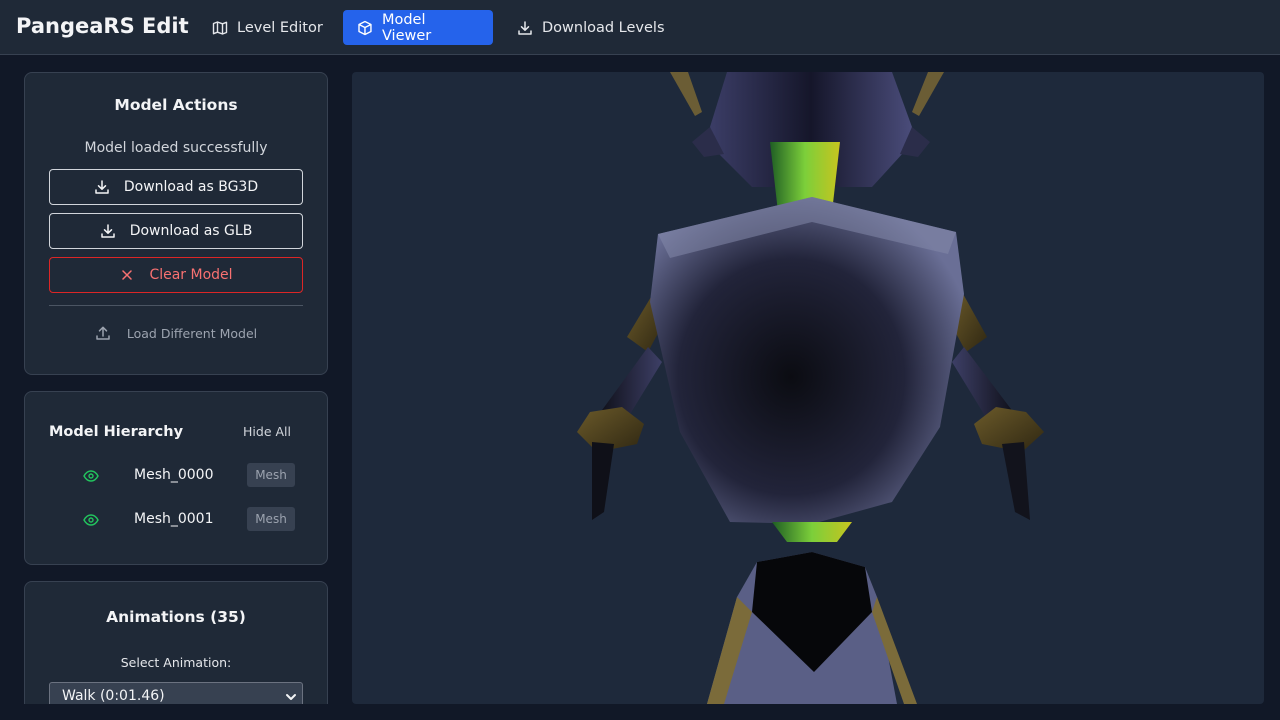 The image size is (1280, 720). I want to click on model-hierarchy-title: Model Hierarchy, so click(116, 432).